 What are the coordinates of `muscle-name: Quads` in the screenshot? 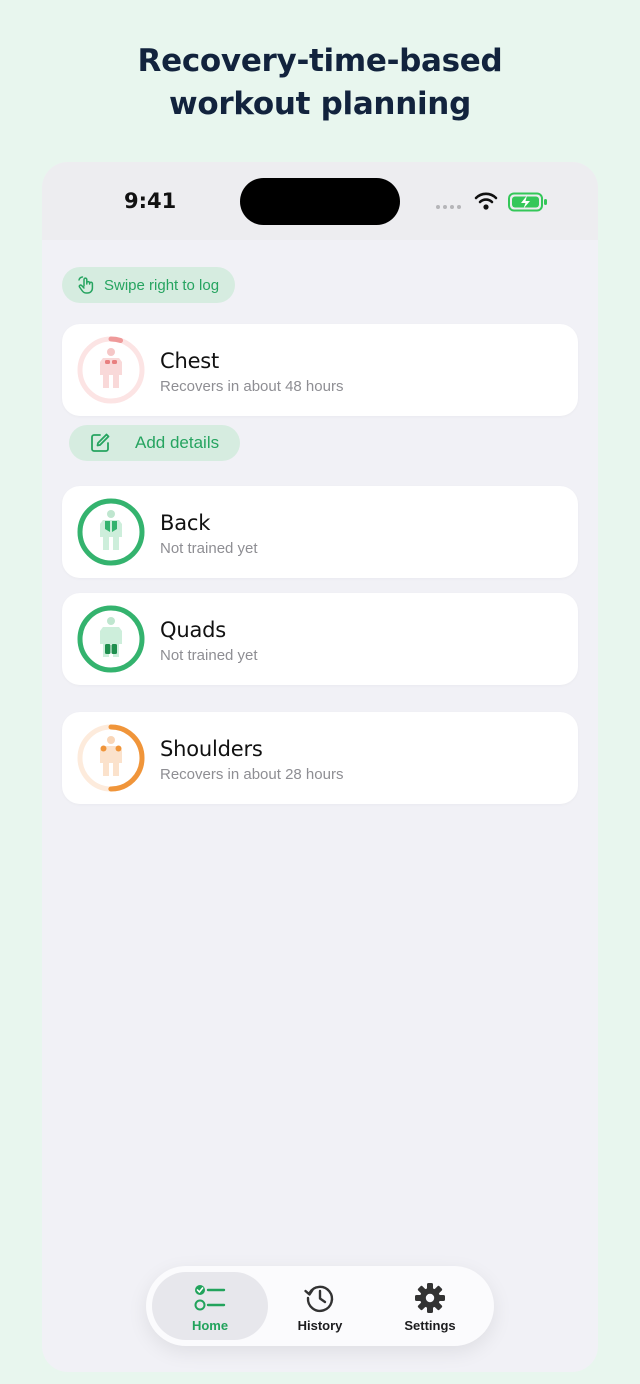 It's located at (193, 630).